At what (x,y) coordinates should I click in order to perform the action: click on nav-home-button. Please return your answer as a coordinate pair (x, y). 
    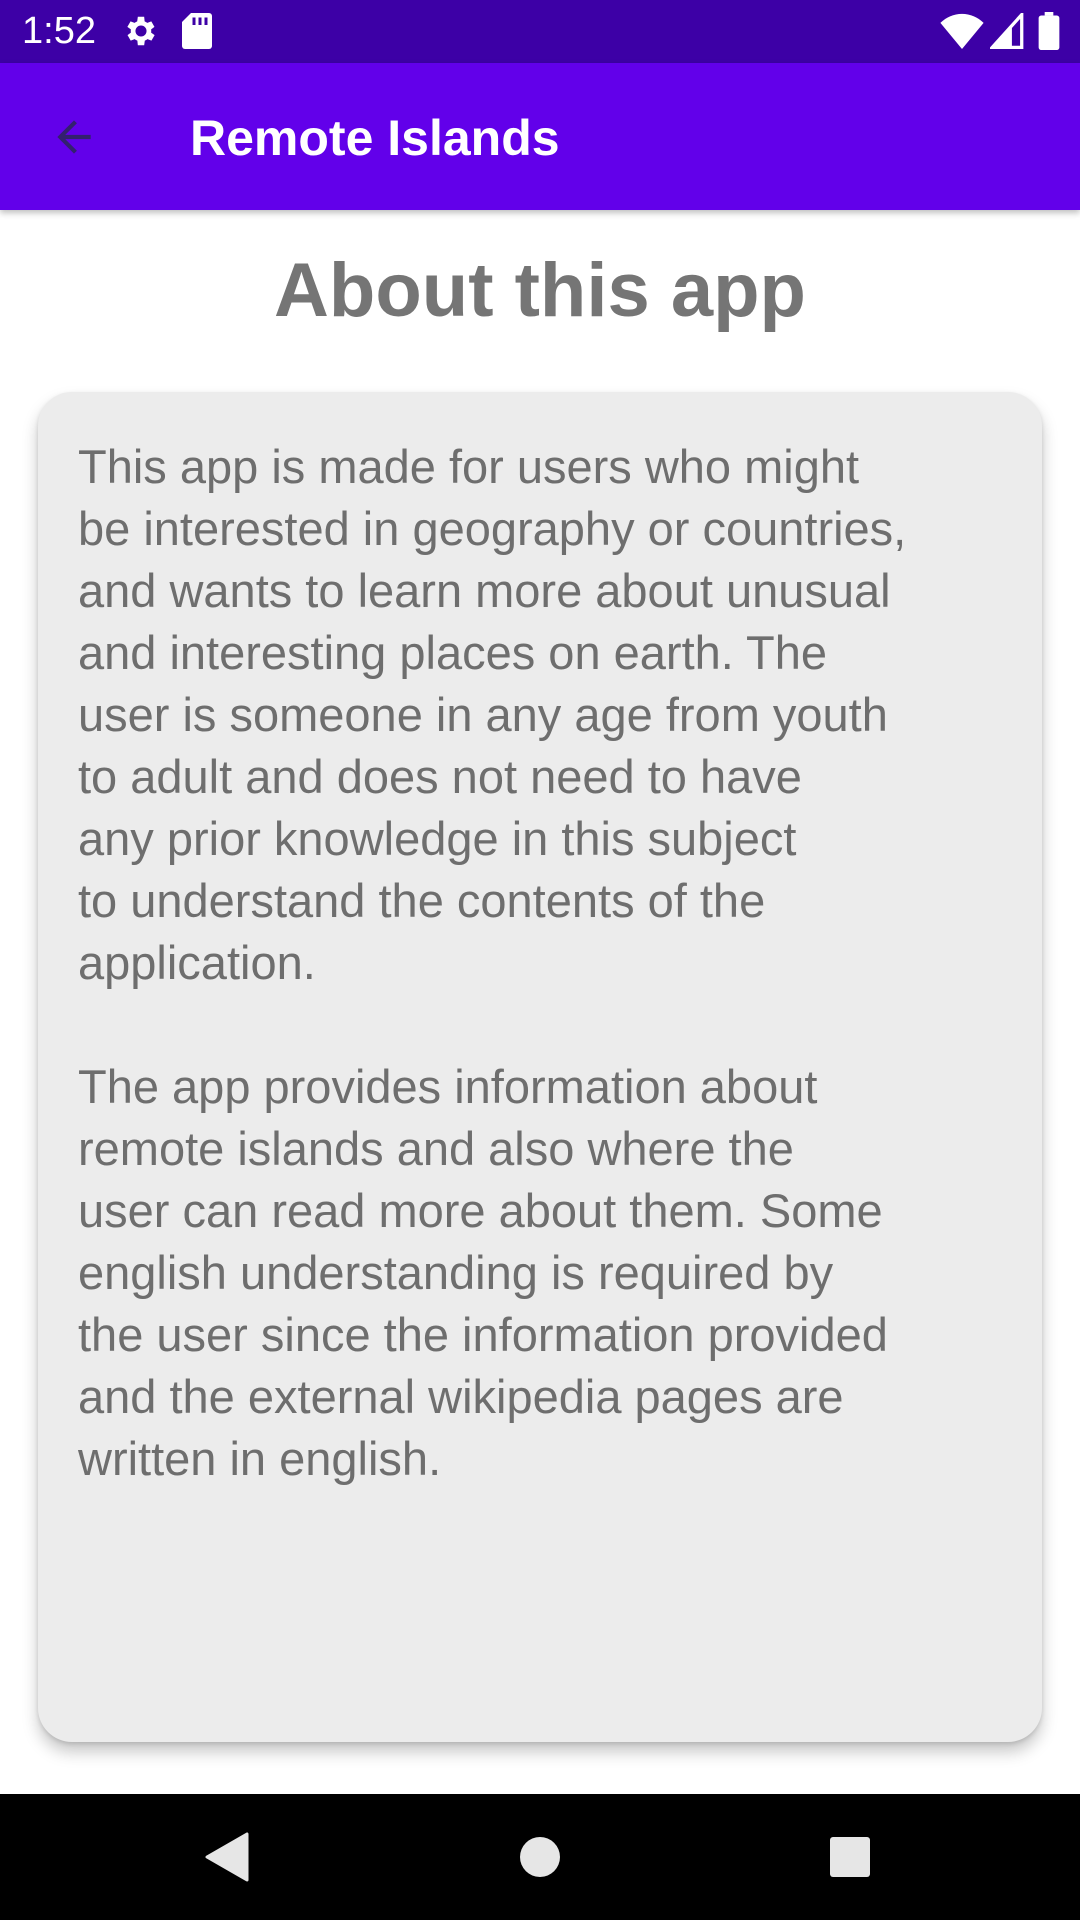
    Looking at the image, I should click on (540, 1857).